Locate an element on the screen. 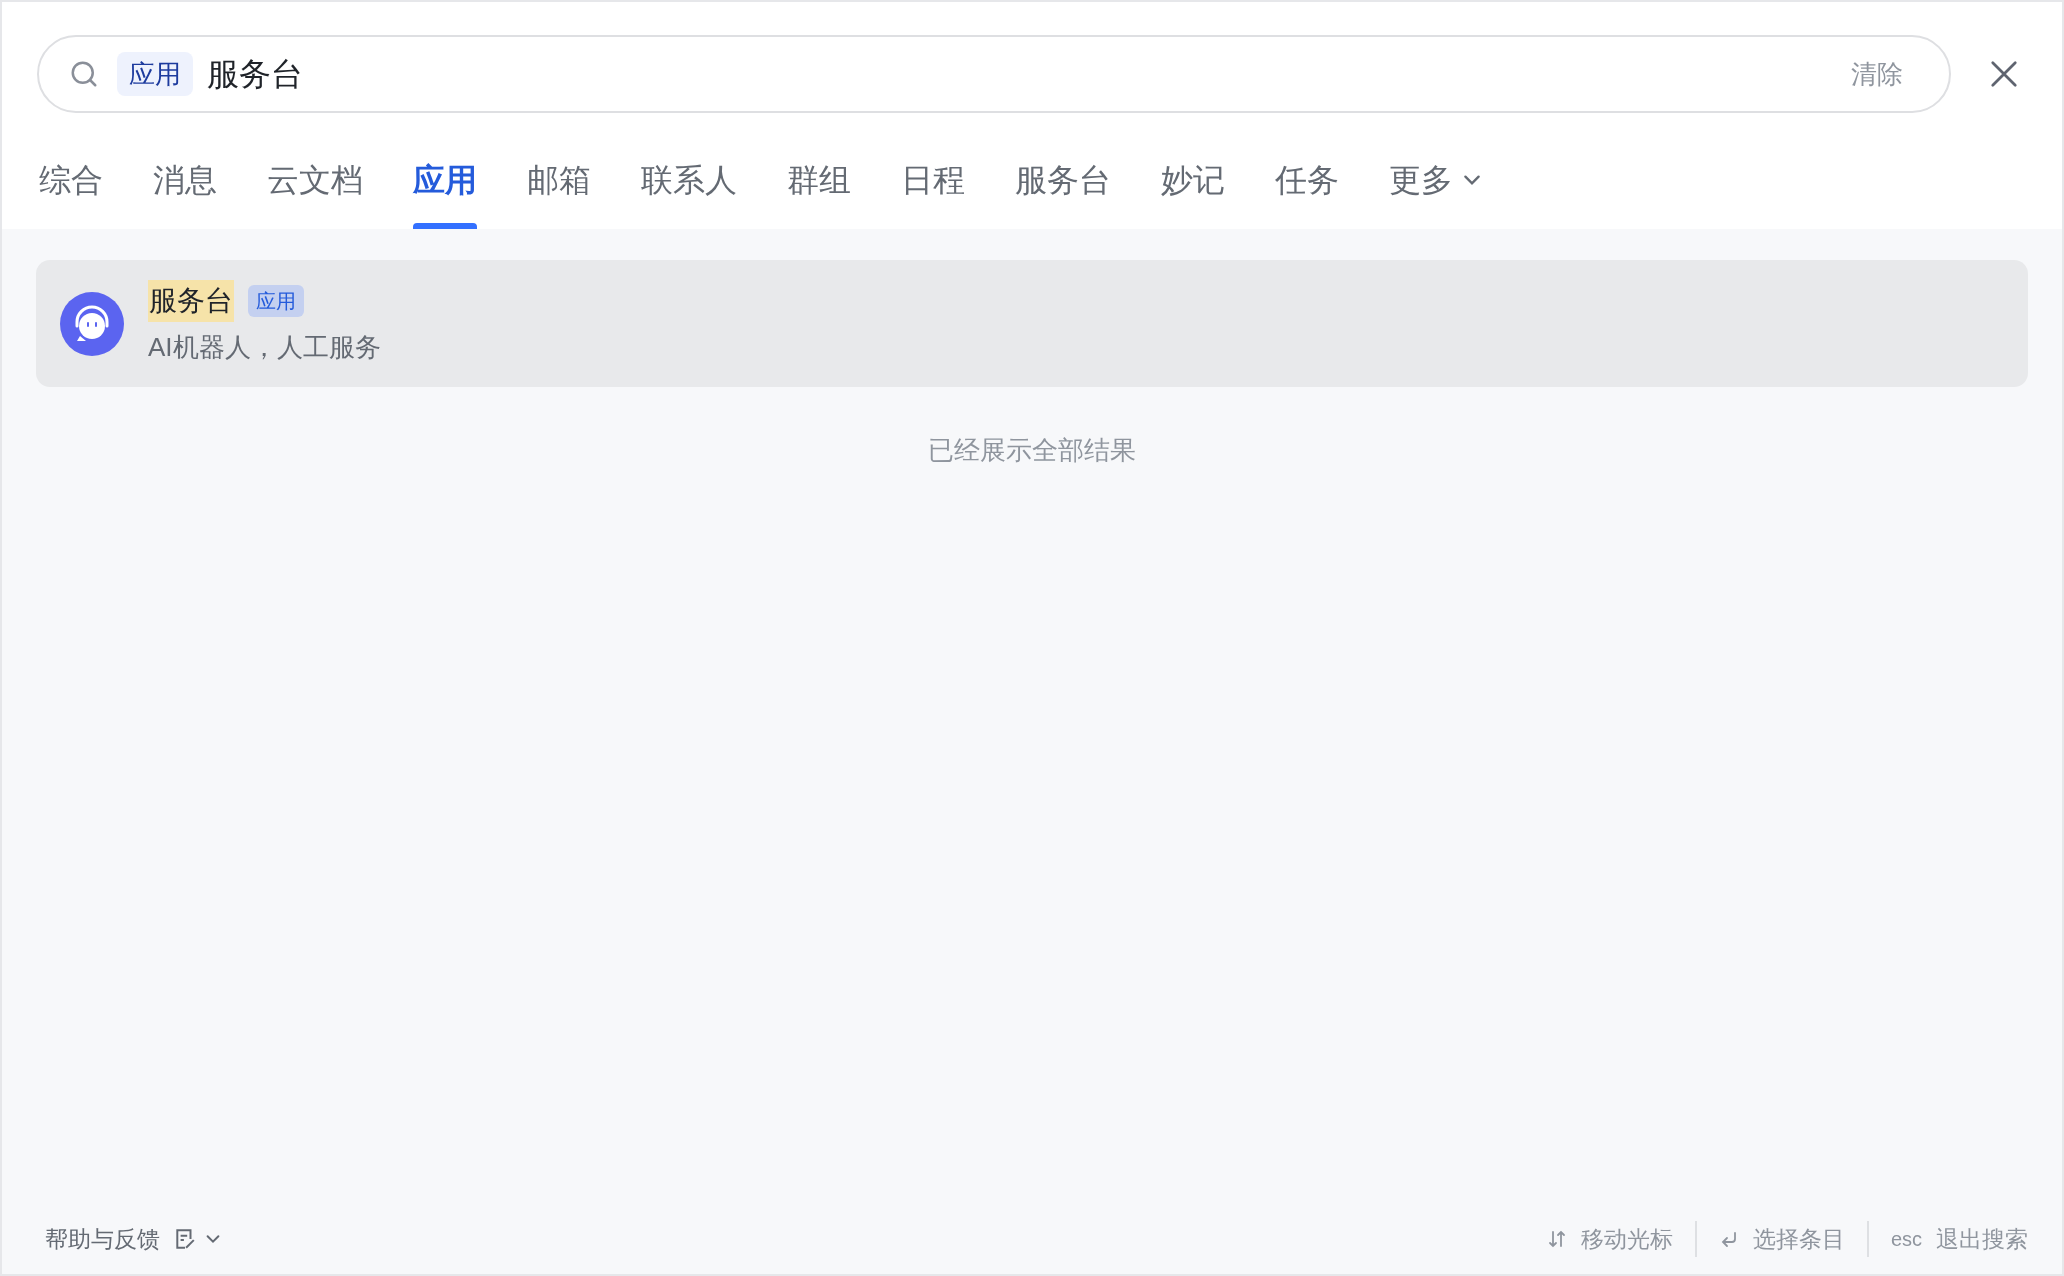 The height and width of the screenshot is (1276, 2064). tab: 综合 is located at coordinates (71, 190).